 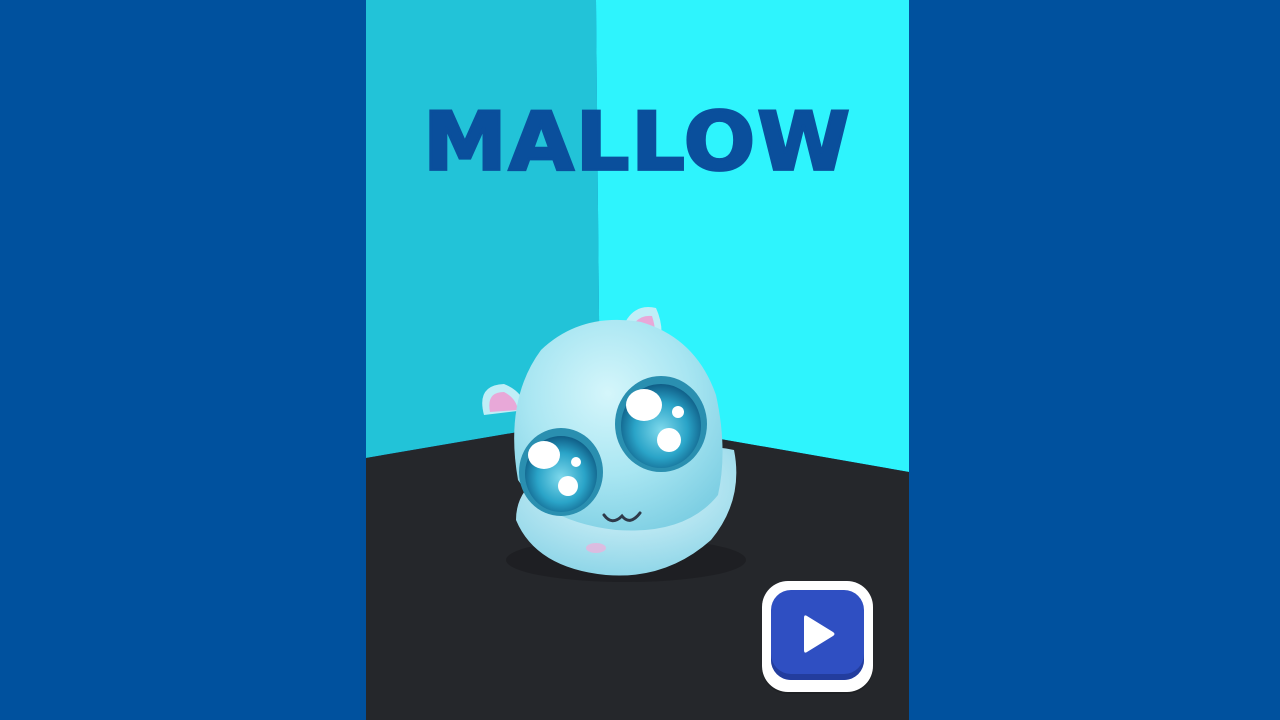 I want to click on play-button-face, so click(x=817, y=635).